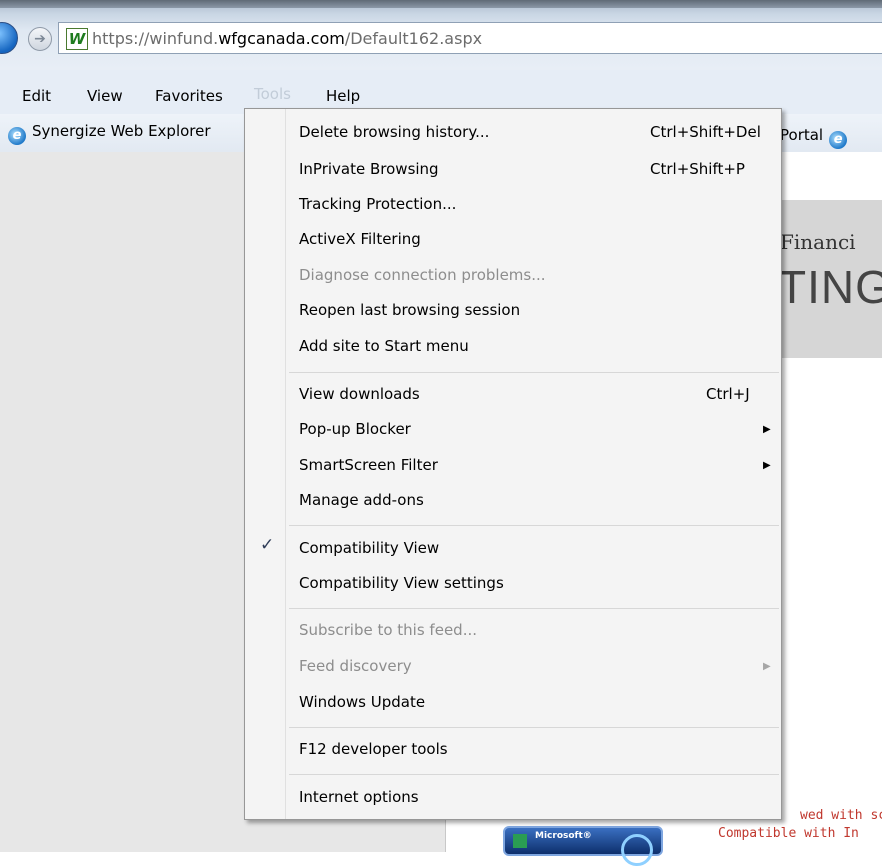  I want to click on banner-line-1: Financi, so click(818, 242).